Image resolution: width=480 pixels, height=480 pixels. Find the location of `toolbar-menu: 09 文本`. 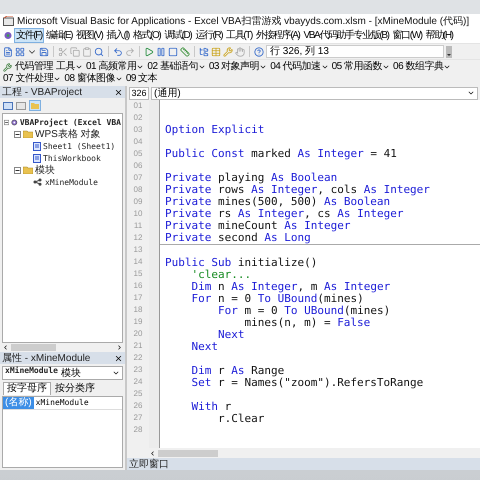

toolbar-menu: 09 文本 is located at coordinates (142, 79).